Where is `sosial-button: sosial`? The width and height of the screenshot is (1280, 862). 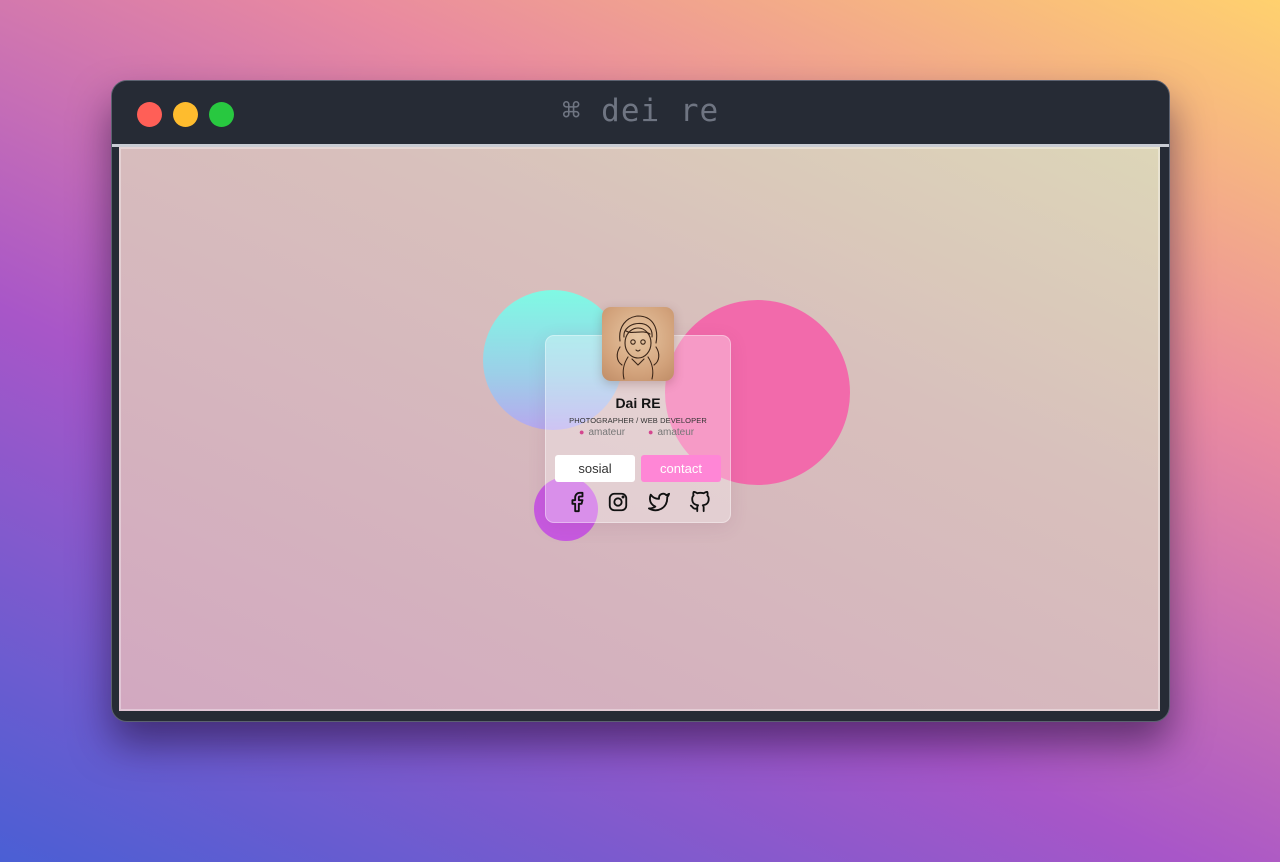
sosial-button: sosial is located at coordinates (595, 468).